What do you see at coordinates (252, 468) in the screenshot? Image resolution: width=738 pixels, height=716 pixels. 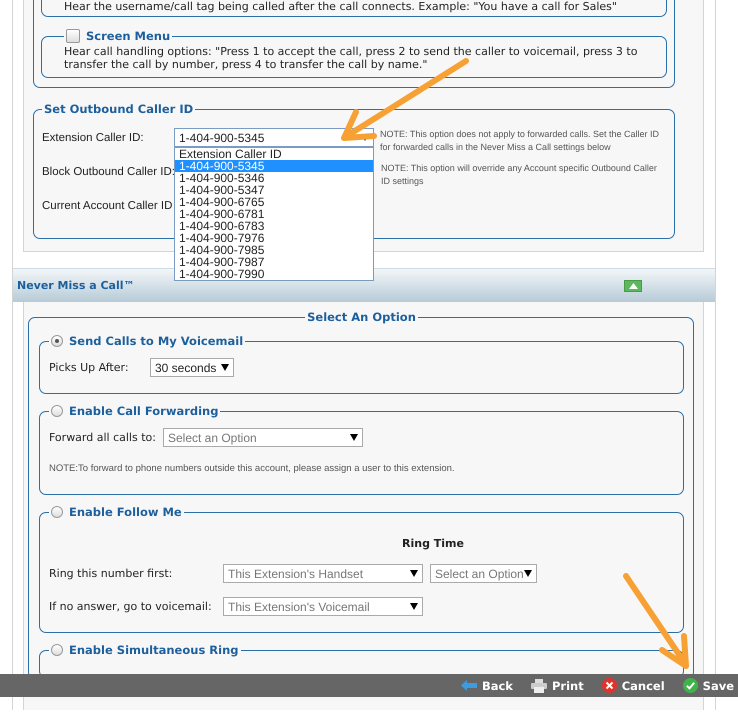 I see `note-text: NOTE:To forward to phone numbers outside this account, please assign a user to this extension.` at bounding box center [252, 468].